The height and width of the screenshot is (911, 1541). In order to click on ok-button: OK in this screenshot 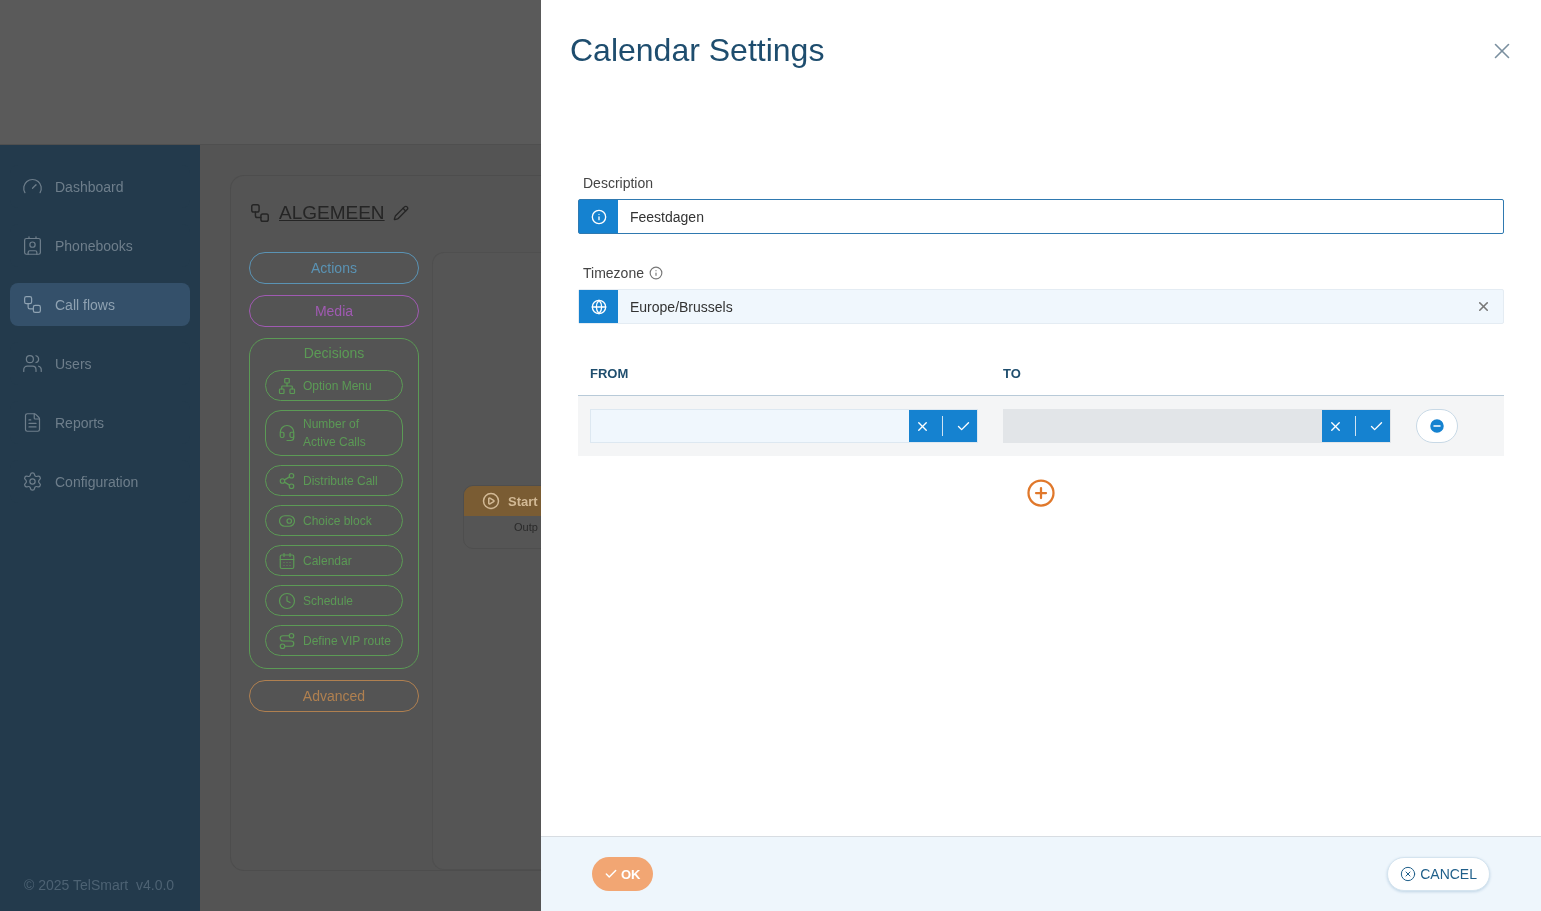, I will do `click(622, 874)`.